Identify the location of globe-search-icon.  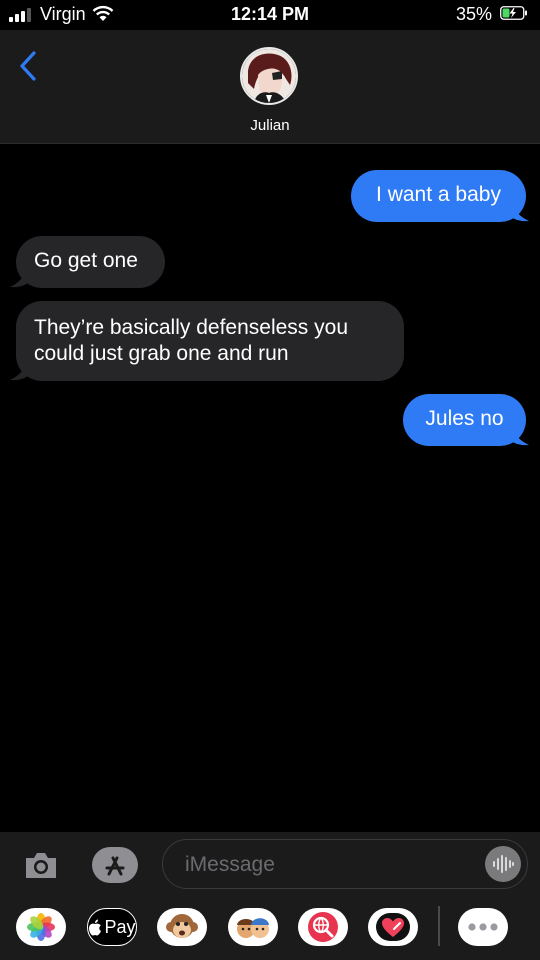
(323, 927).